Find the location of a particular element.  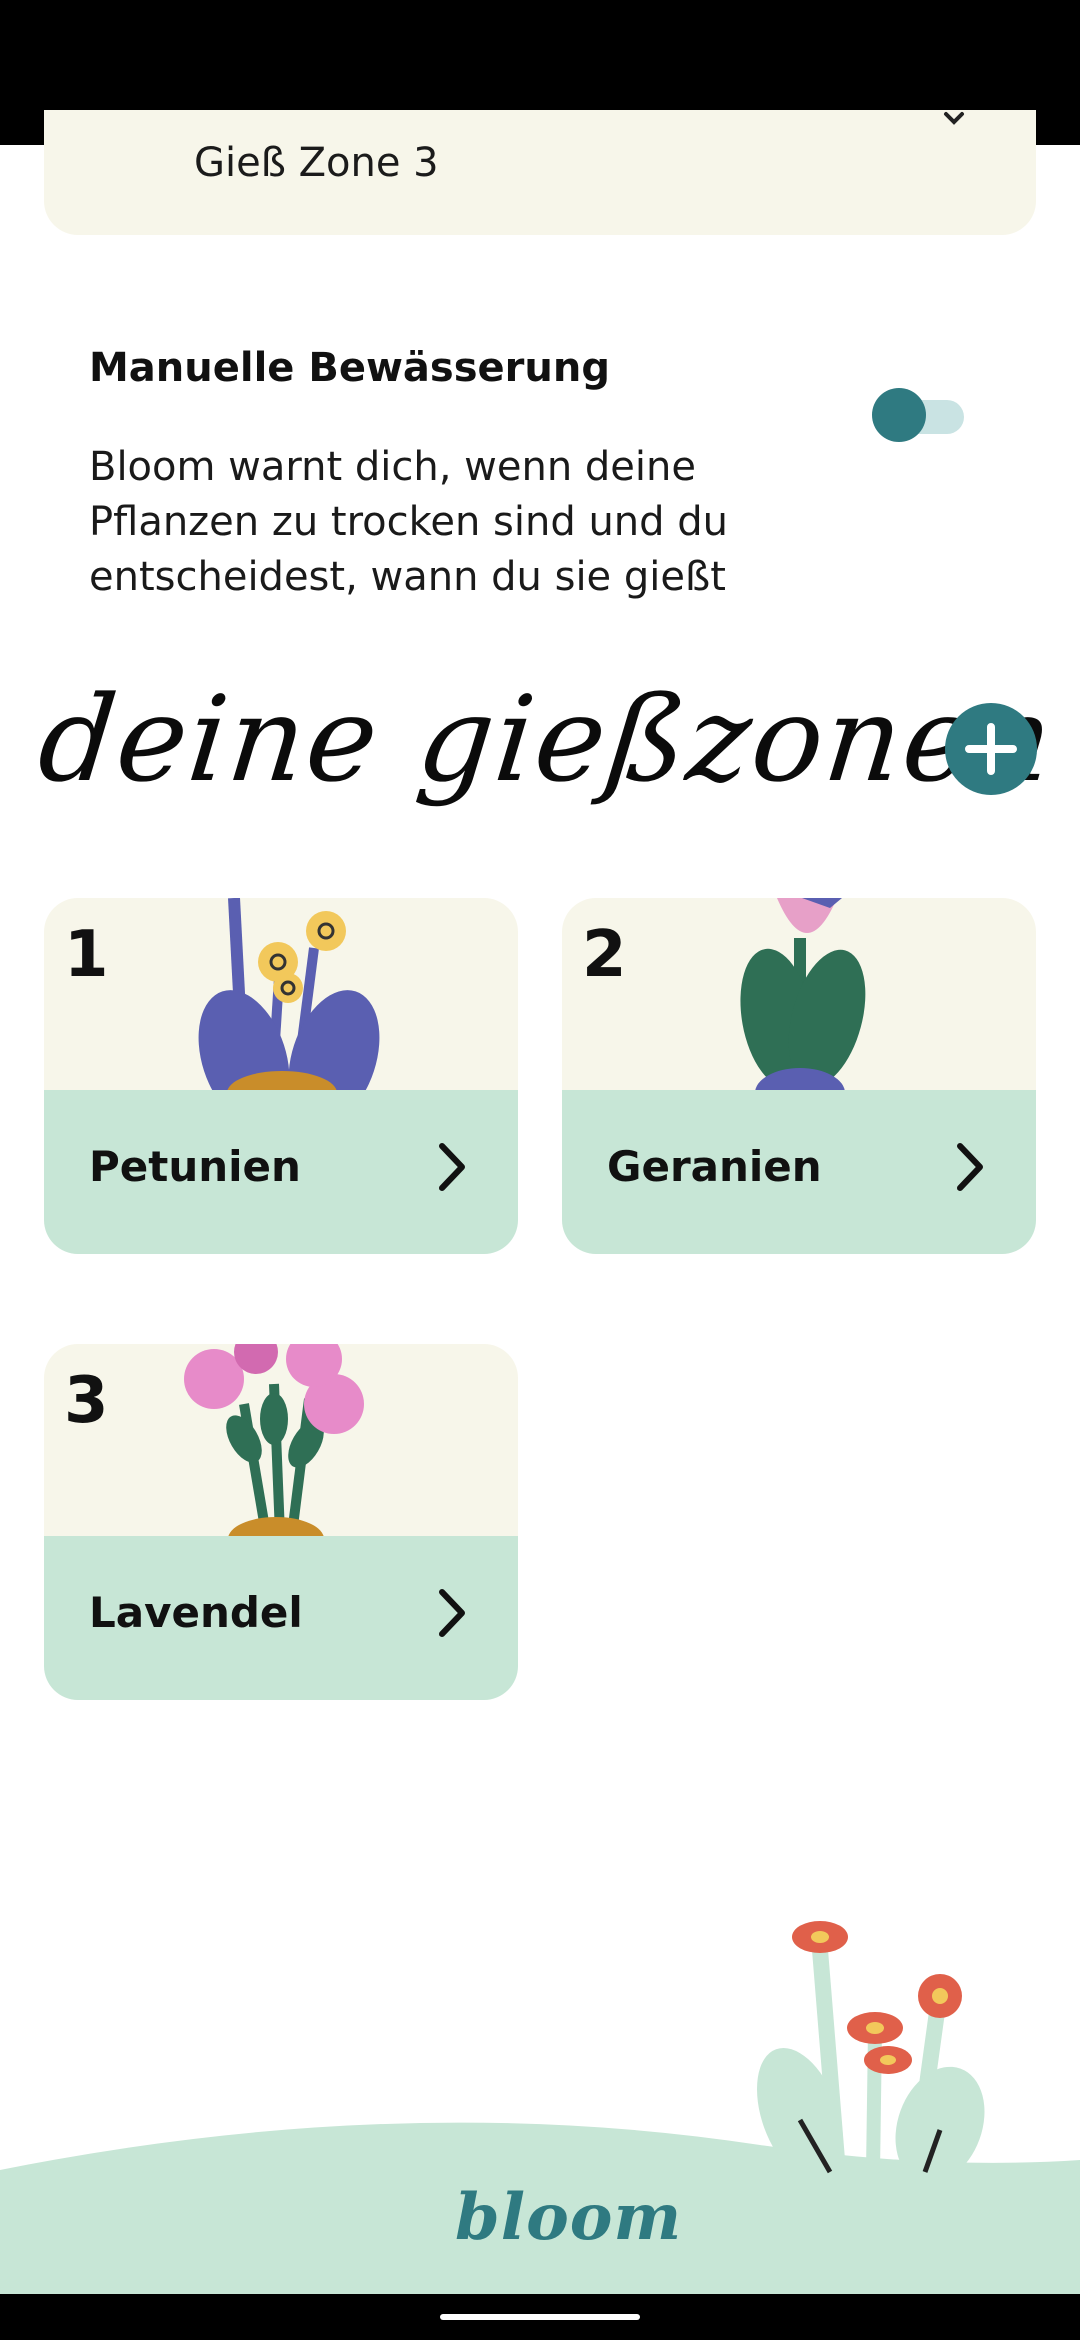

manual-watering-toggle is located at coordinates (918, 415).